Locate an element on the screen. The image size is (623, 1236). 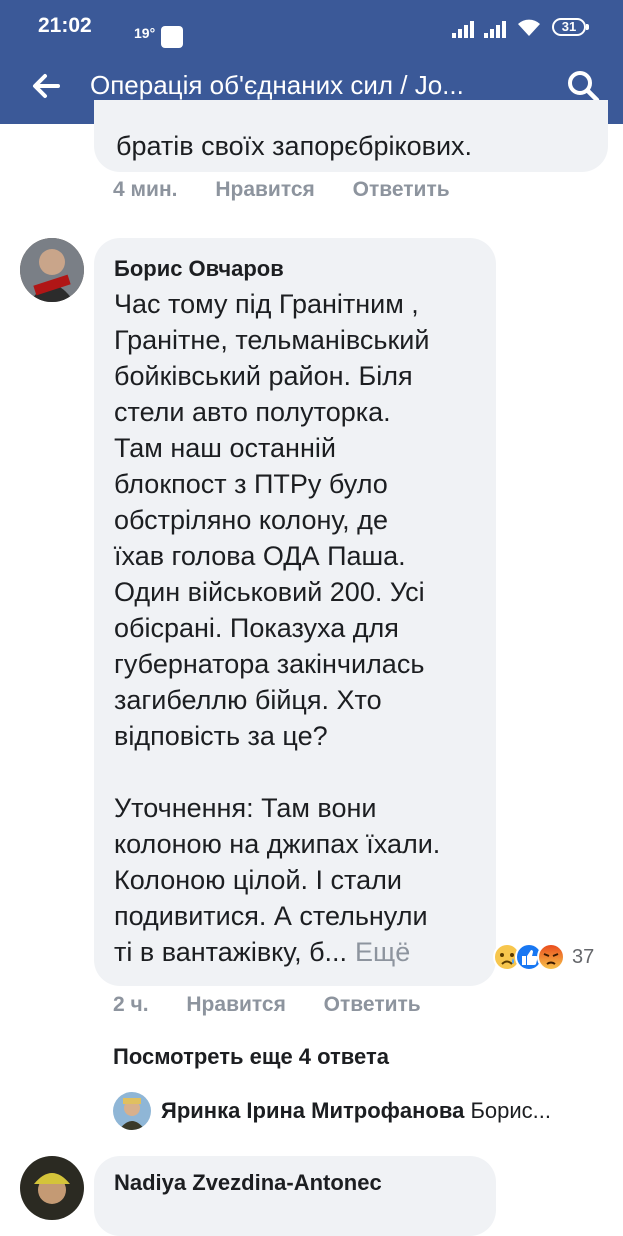
status-bar: 21:02 19° 31 is located at coordinates (311, 24).